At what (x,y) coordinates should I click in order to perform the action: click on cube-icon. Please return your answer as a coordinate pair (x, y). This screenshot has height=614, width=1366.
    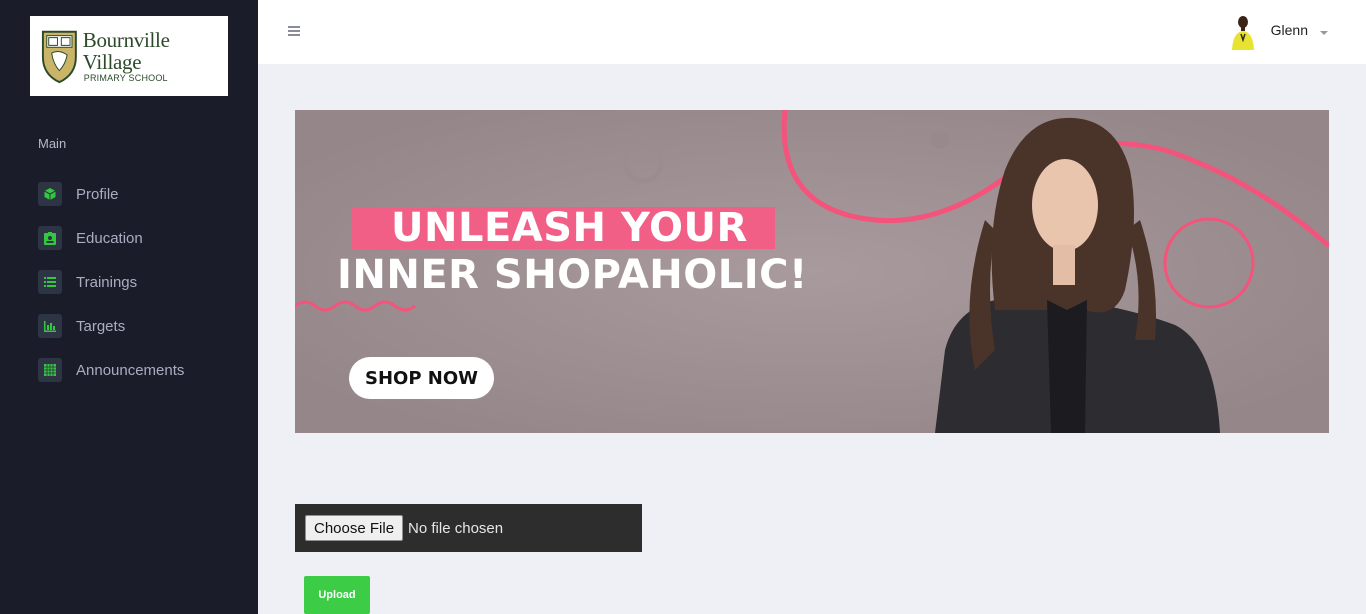
    Looking at the image, I should click on (50, 194).